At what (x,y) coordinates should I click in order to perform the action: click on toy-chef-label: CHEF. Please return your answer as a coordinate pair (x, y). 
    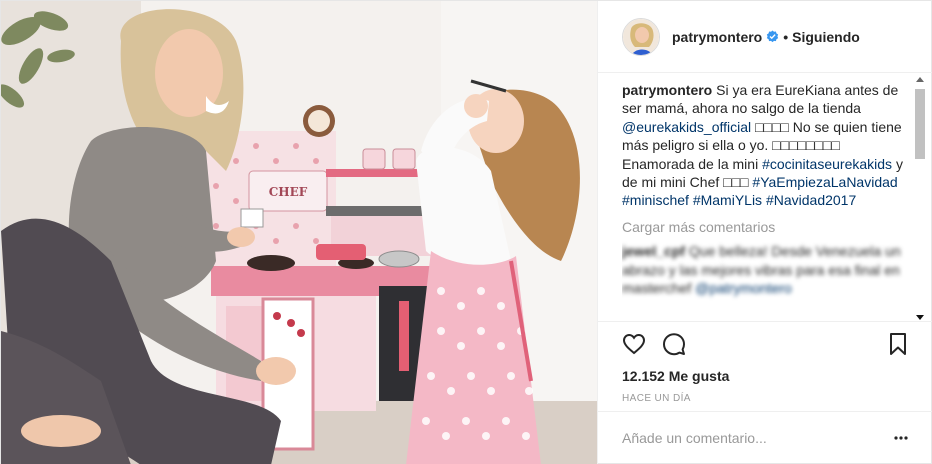
    Looking at the image, I should click on (288, 192).